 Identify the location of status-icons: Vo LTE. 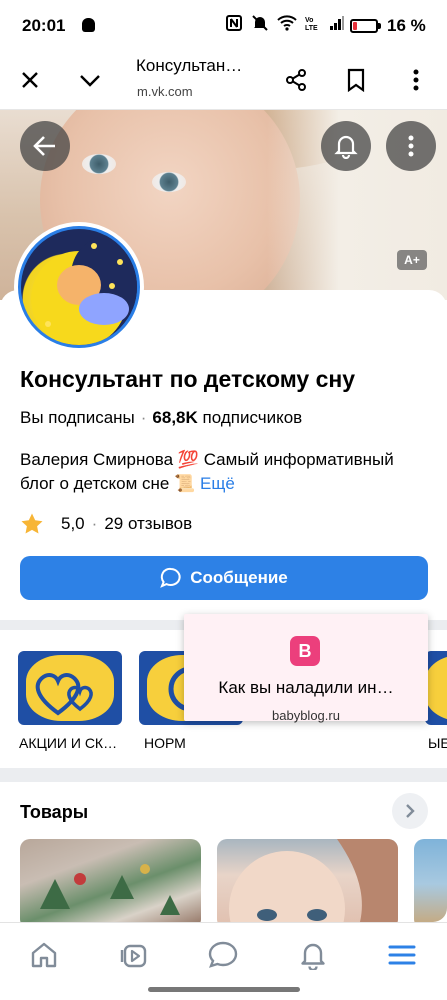
(285, 23).